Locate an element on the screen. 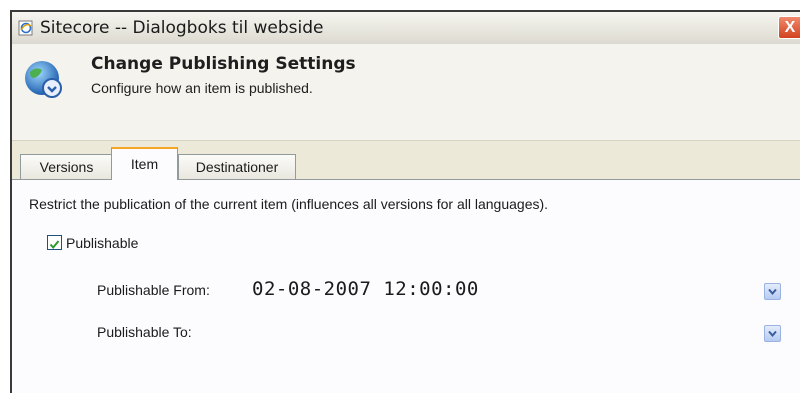  dialog-heading: Change Publishing Settings is located at coordinates (223, 64).